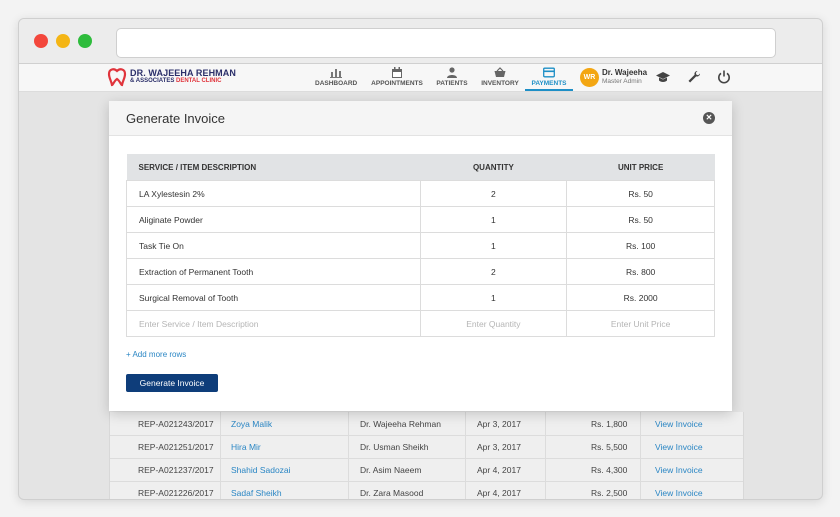  Describe the element at coordinates (640, 271) in the screenshot. I see `item-unit-price: Rs. 800` at that location.